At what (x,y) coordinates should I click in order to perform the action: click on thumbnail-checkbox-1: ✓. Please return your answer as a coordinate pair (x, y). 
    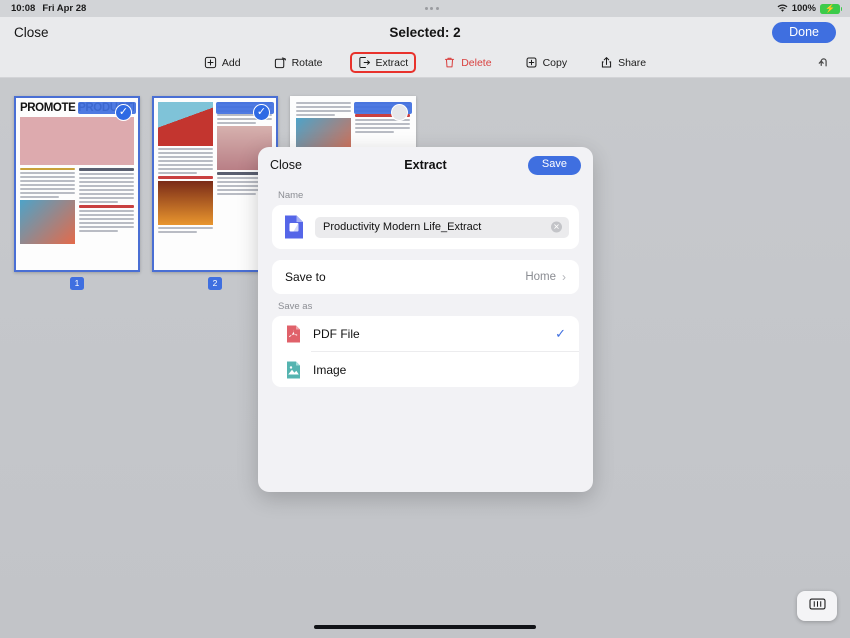
    Looking at the image, I should click on (123, 112).